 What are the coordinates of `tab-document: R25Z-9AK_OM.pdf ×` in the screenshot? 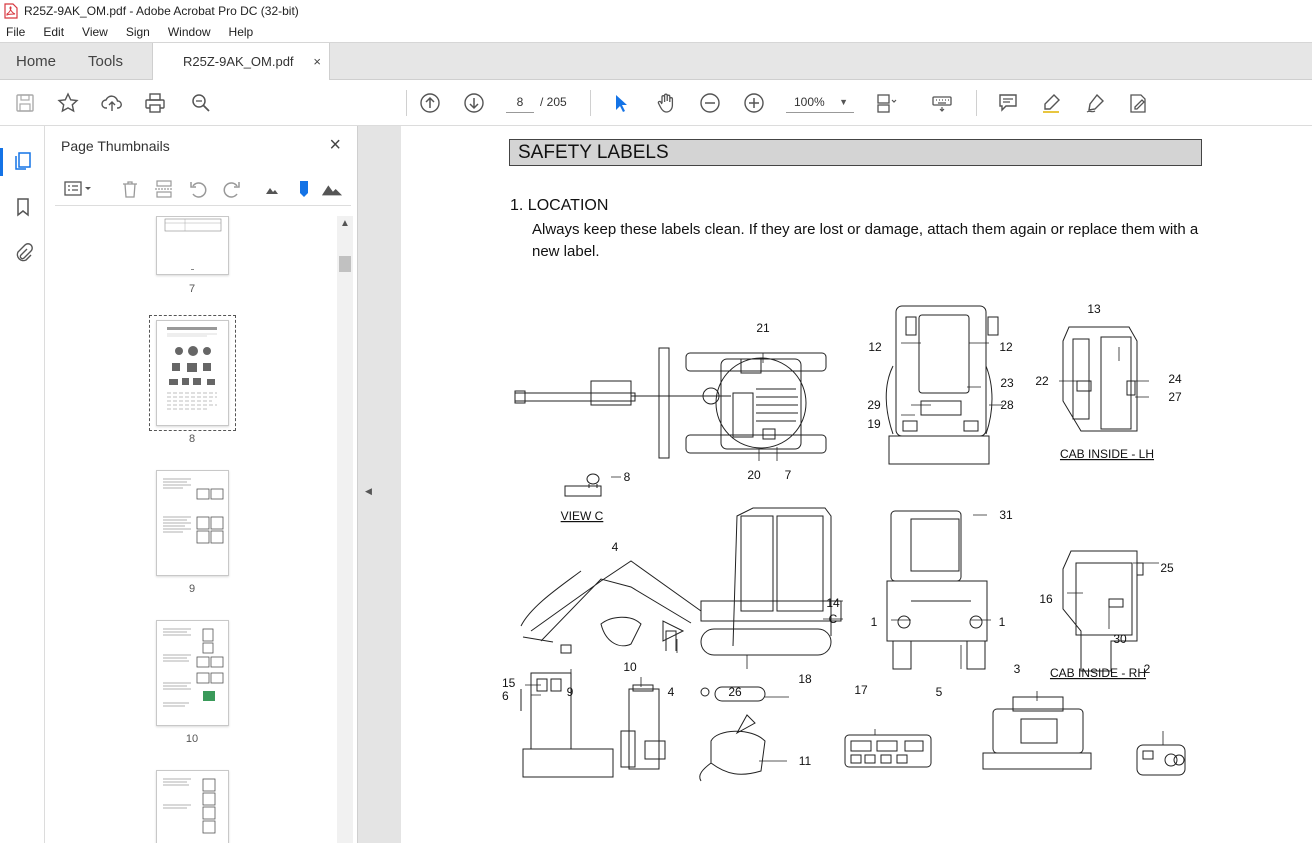 It's located at (241, 62).